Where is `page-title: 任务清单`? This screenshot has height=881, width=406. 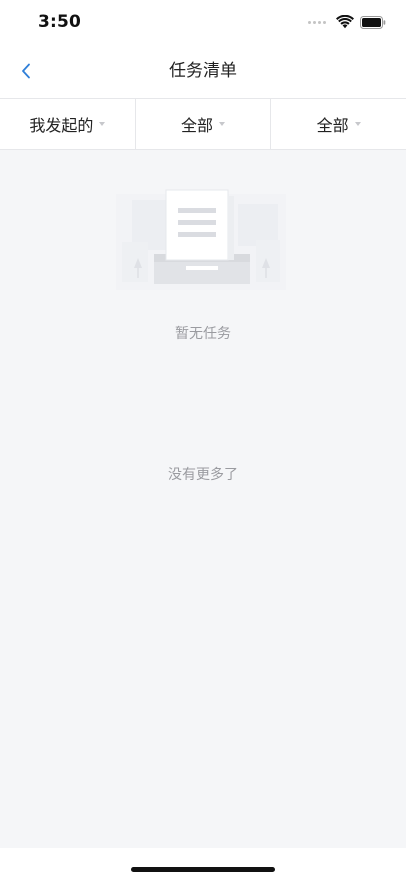
page-title: 任务清单 is located at coordinates (203, 71).